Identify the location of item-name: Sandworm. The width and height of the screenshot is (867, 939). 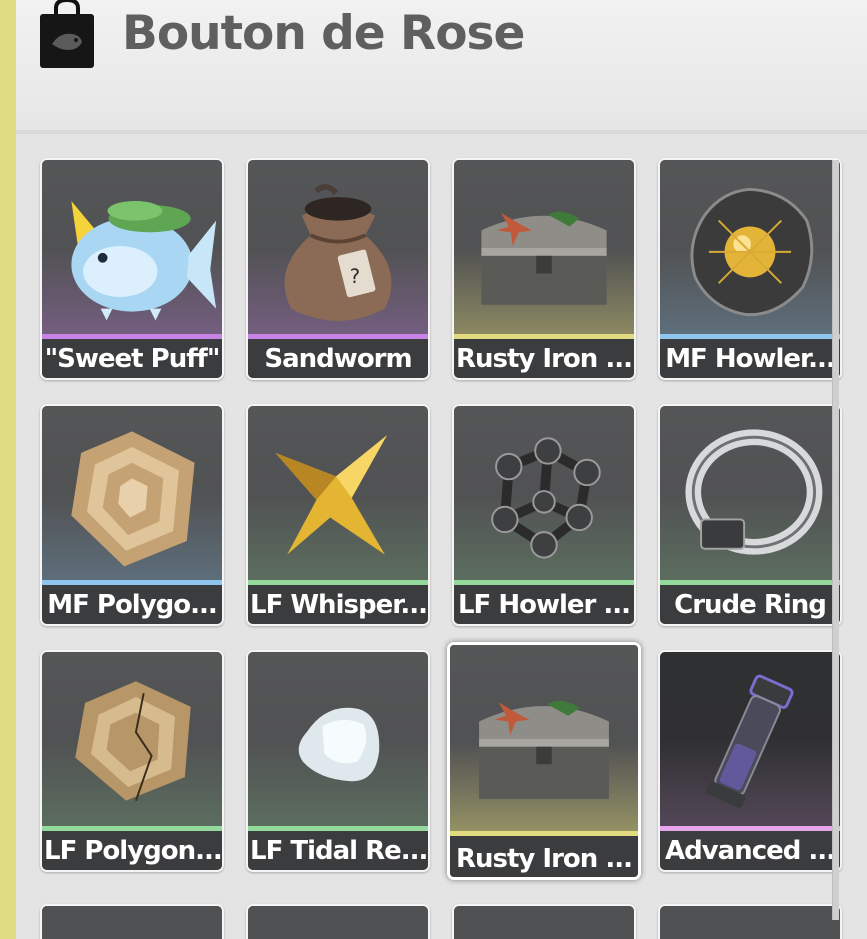
(338, 358).